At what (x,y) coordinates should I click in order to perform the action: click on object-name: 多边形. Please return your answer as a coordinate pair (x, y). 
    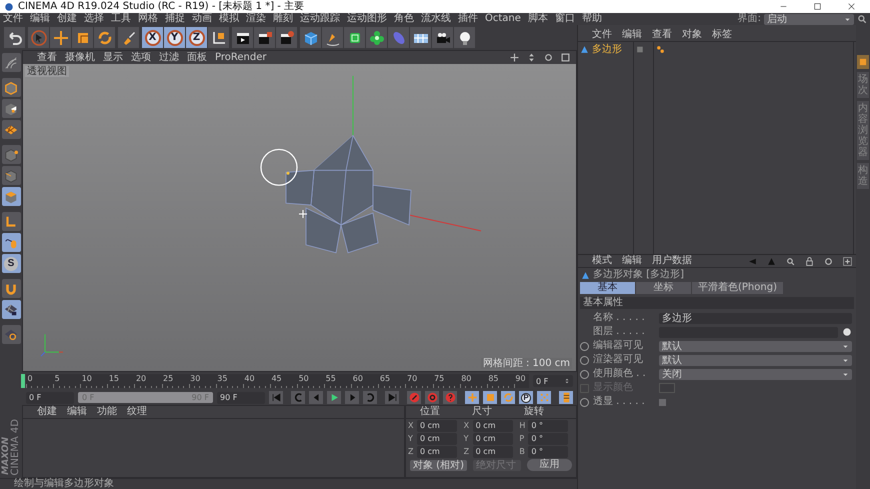
    Looking at the image, I should click on (607, 49).